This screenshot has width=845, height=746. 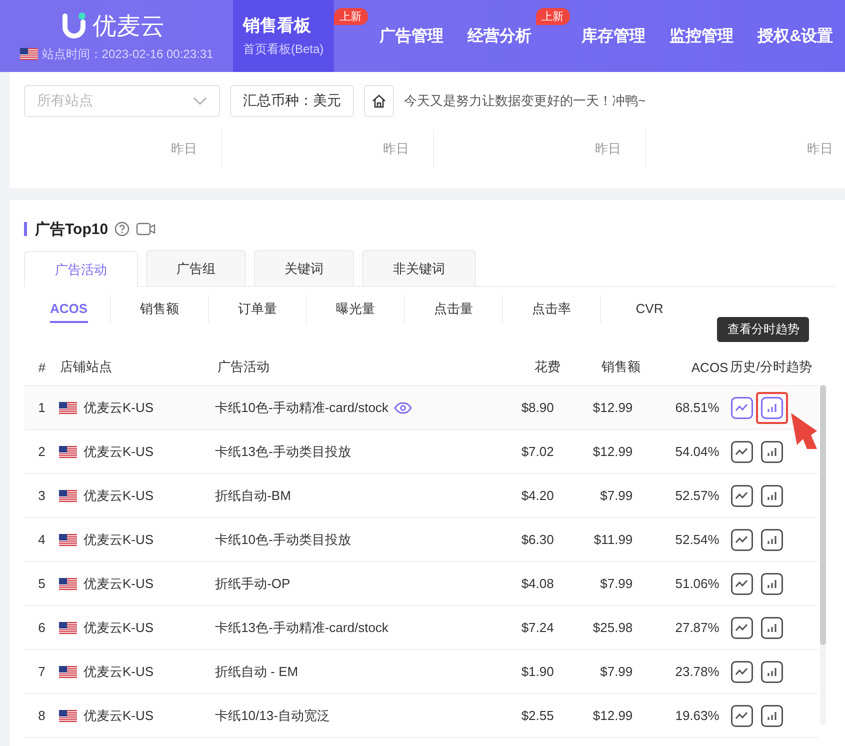 I want to click on spend-value: $4.08, so click(x=537, y=583).